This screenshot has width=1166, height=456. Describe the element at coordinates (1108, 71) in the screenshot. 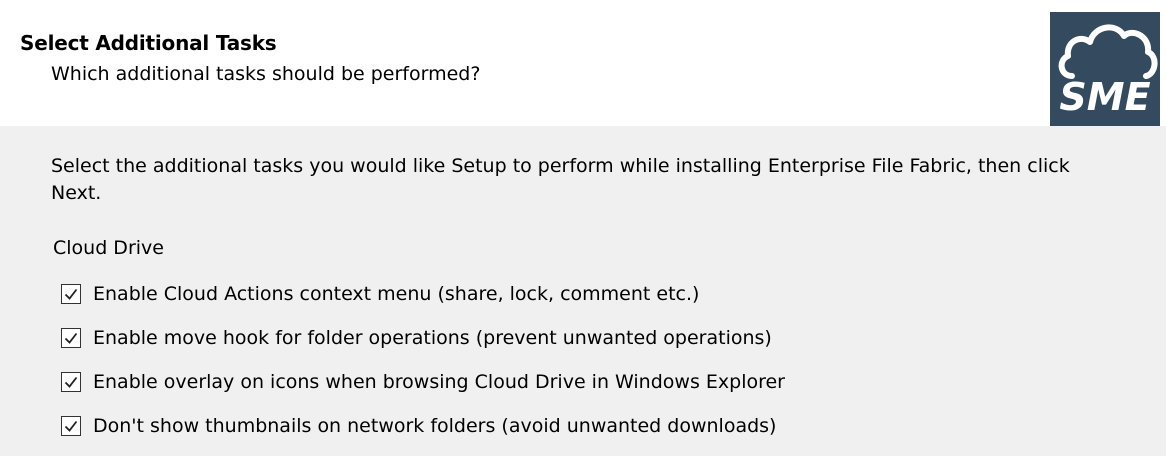

I see `cloud-icon: SME` at that location.